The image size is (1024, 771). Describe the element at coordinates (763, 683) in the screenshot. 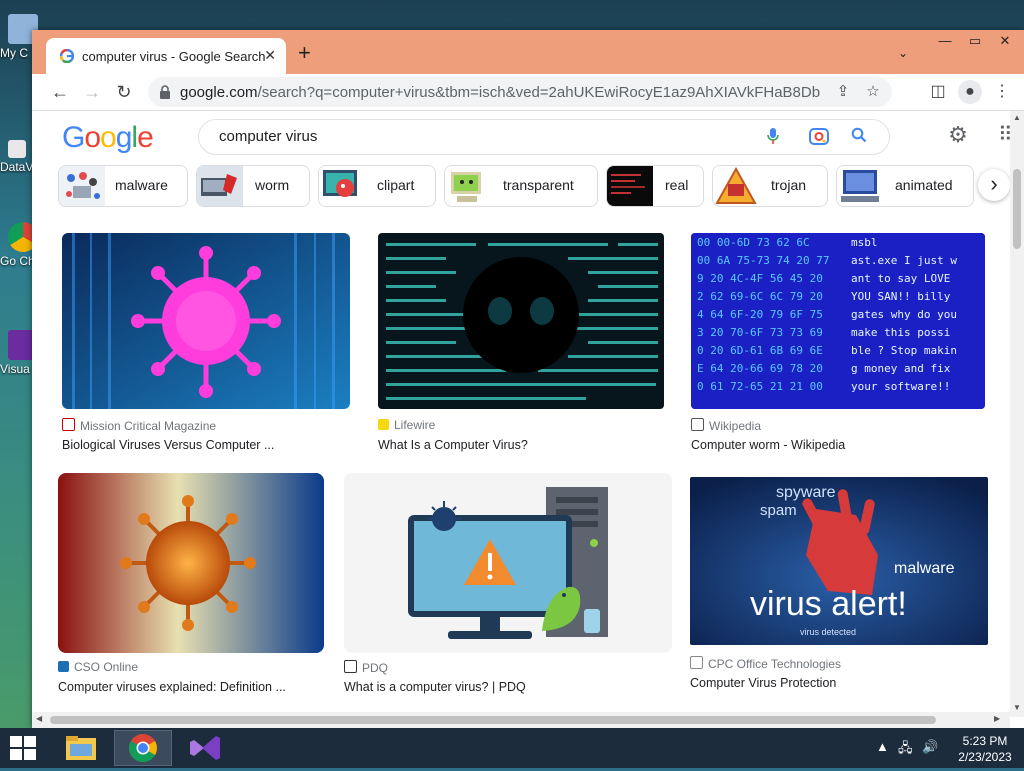

I see `result-title: Computer Virus Protection` at that location.